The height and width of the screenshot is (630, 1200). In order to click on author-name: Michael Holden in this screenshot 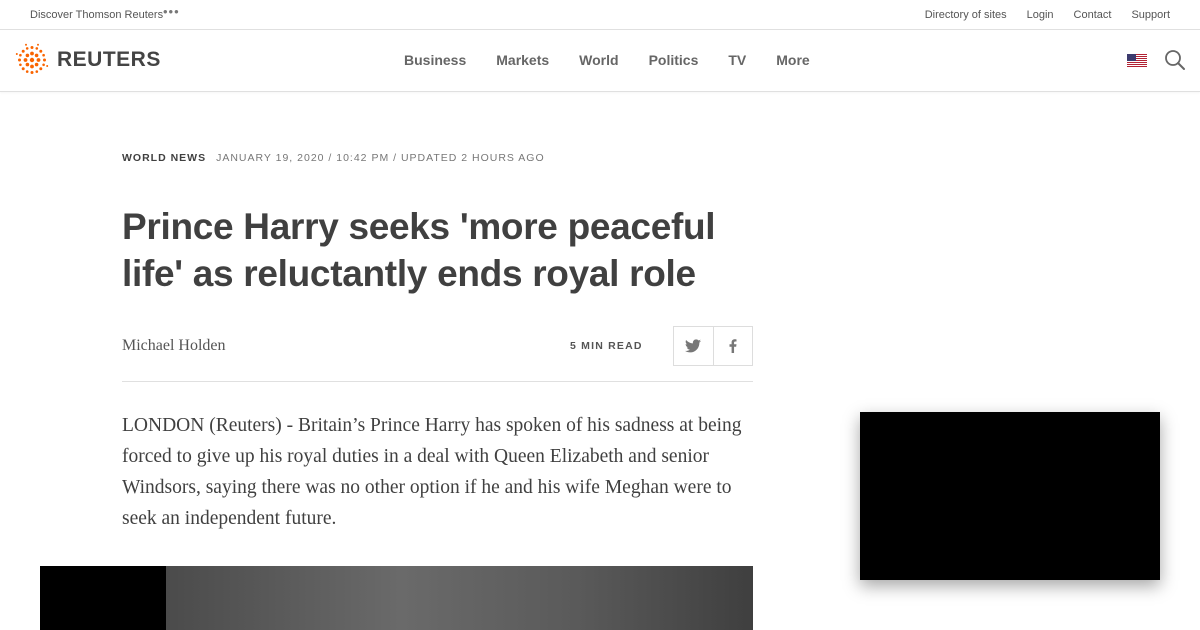, I will do `click(174, 346)`.